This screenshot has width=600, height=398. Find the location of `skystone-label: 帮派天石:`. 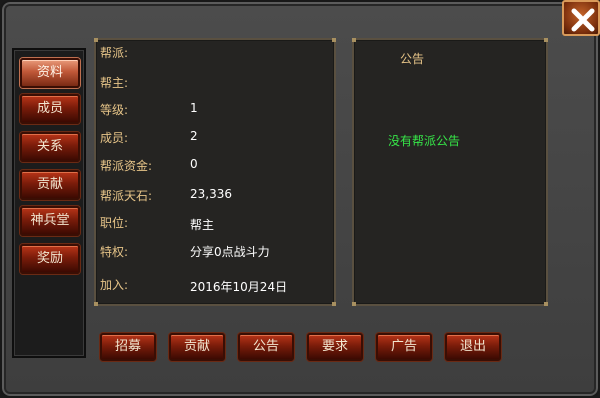

skystone-label: 帮派天石: is located at coordinates (126, 196).